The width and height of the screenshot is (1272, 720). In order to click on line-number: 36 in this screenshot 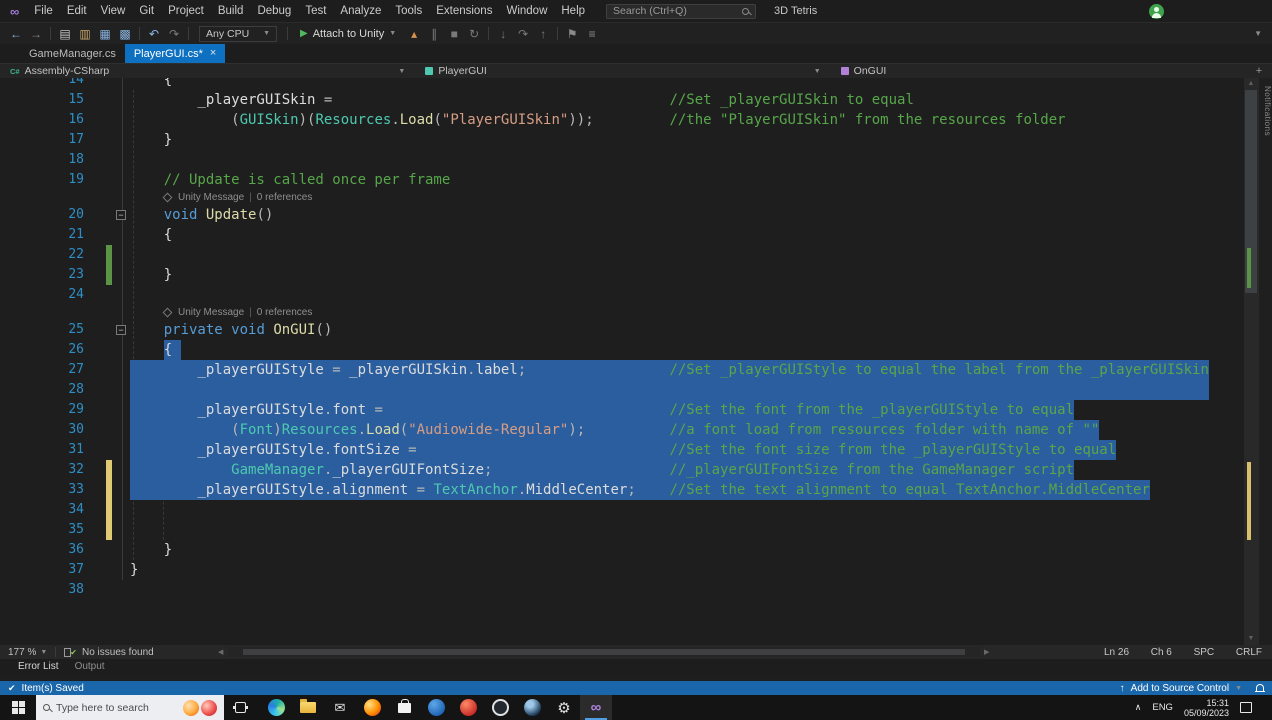, I will do `click(54, 550)`.